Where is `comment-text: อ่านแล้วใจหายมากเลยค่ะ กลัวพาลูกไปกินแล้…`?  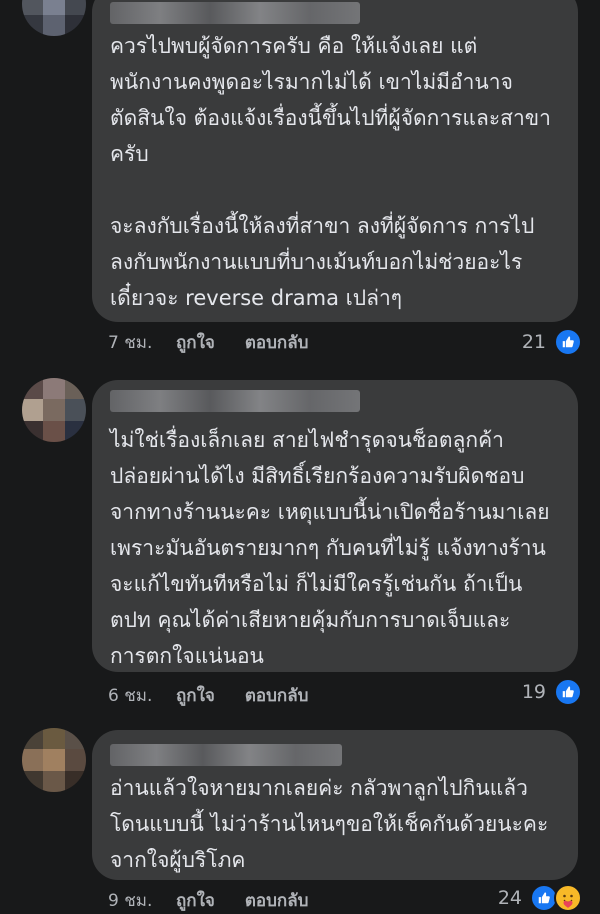 comment-text: อ่านแล้วใจหายมากเลยค่ะ กลัวพาลูกไปกินแล้… is located at coordinates (329, 824).